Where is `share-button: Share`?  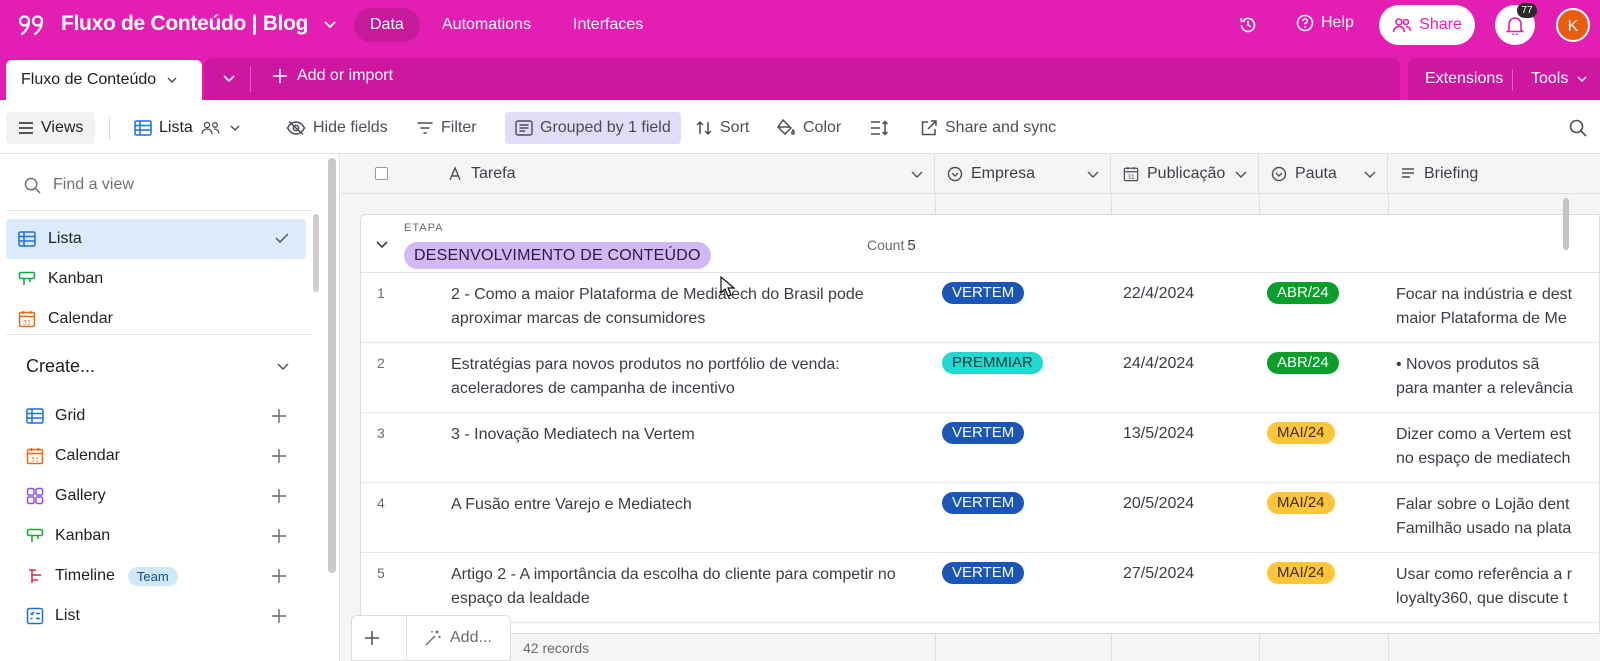 share-button: Share is located at coordinates (1427, 25).